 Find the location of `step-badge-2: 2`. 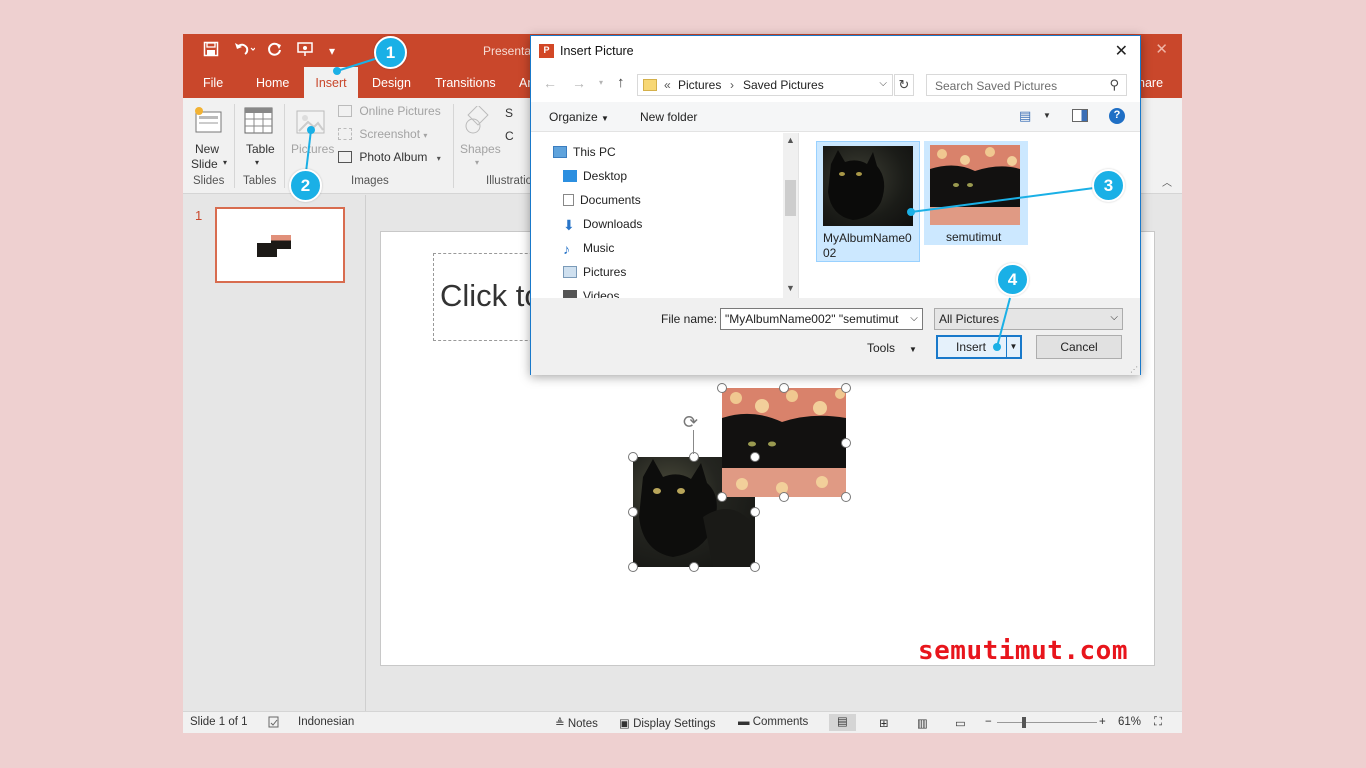

step-badge-2: 2 is located at coordinates (305, 185).